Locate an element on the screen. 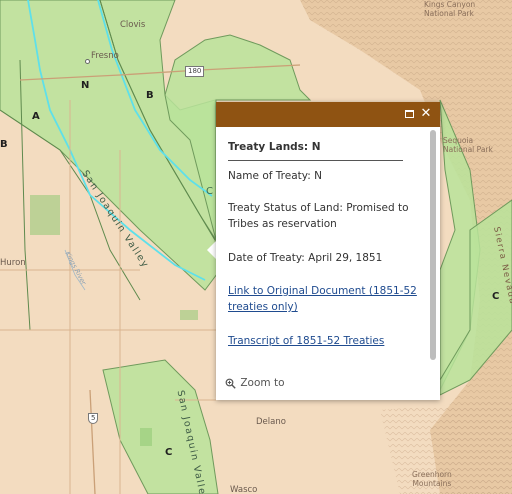  popup-title: Treaty Lands: N is located at coordinates (274, 147).